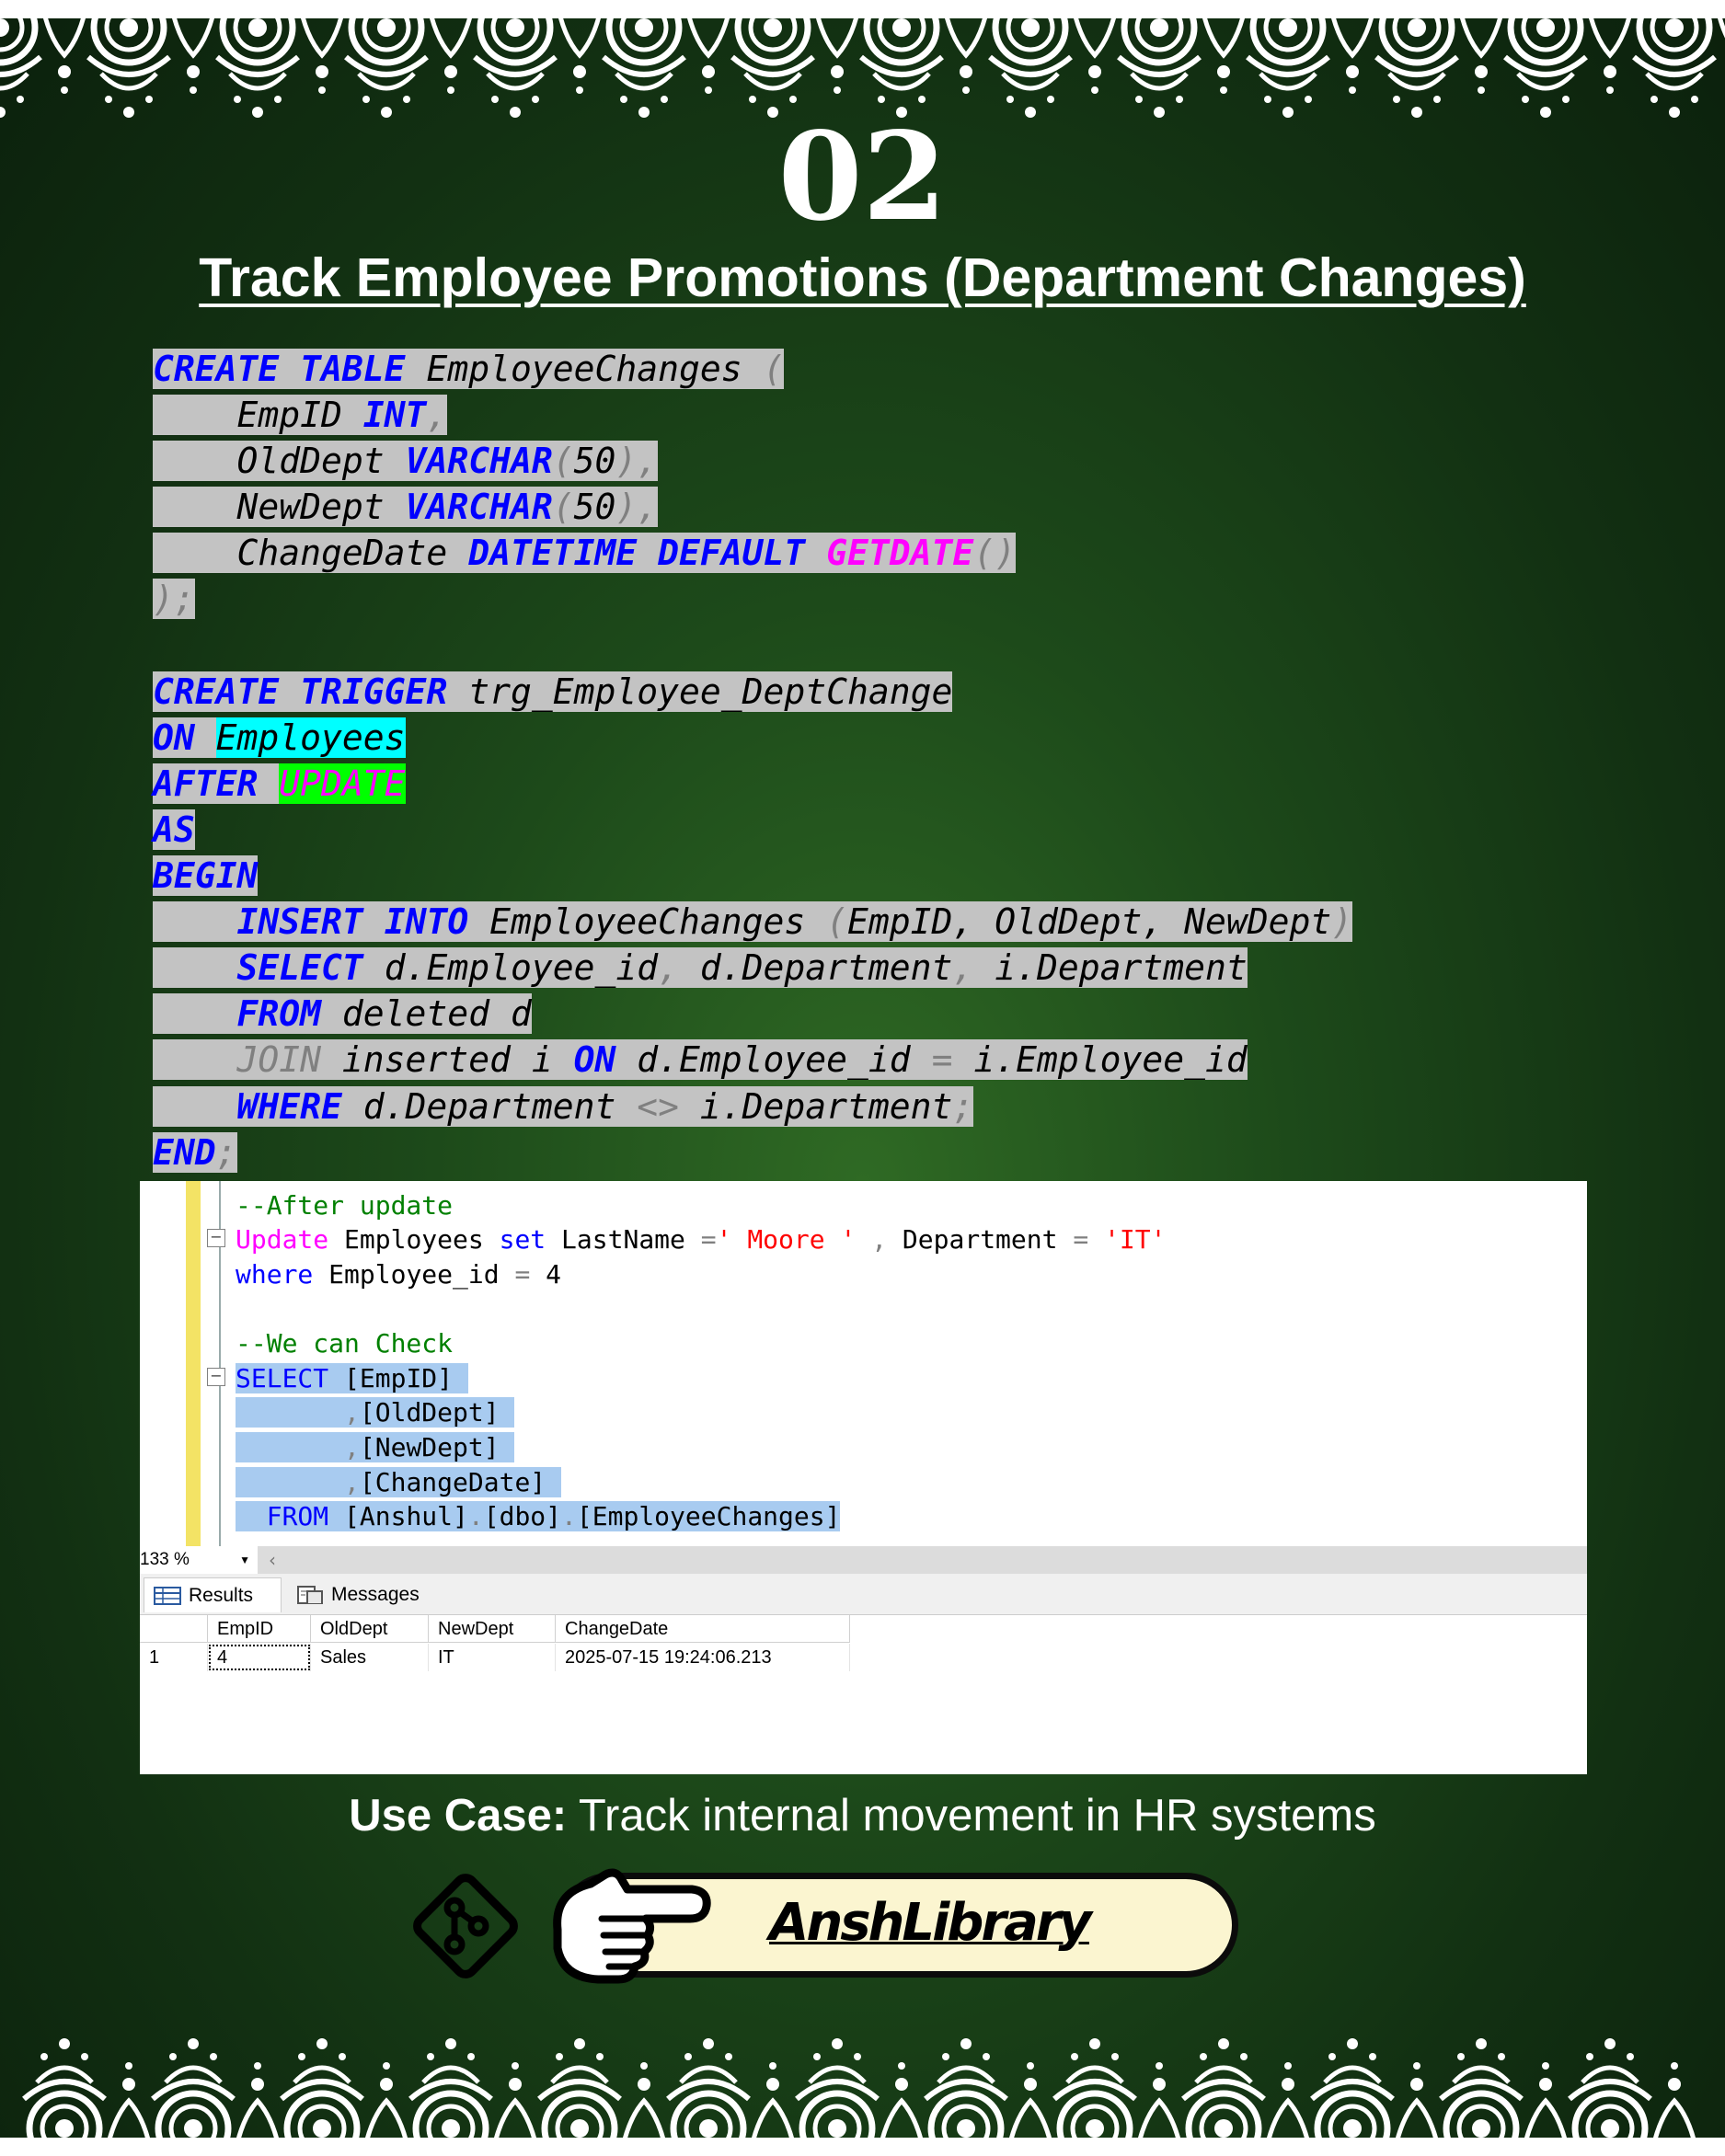 The width and height of the screenshot is (1725, 2156). What do you see at coordinates (732, 553) in the screenshot?
I see `code-token: DEFAULT` at bounding box center [732, 553].